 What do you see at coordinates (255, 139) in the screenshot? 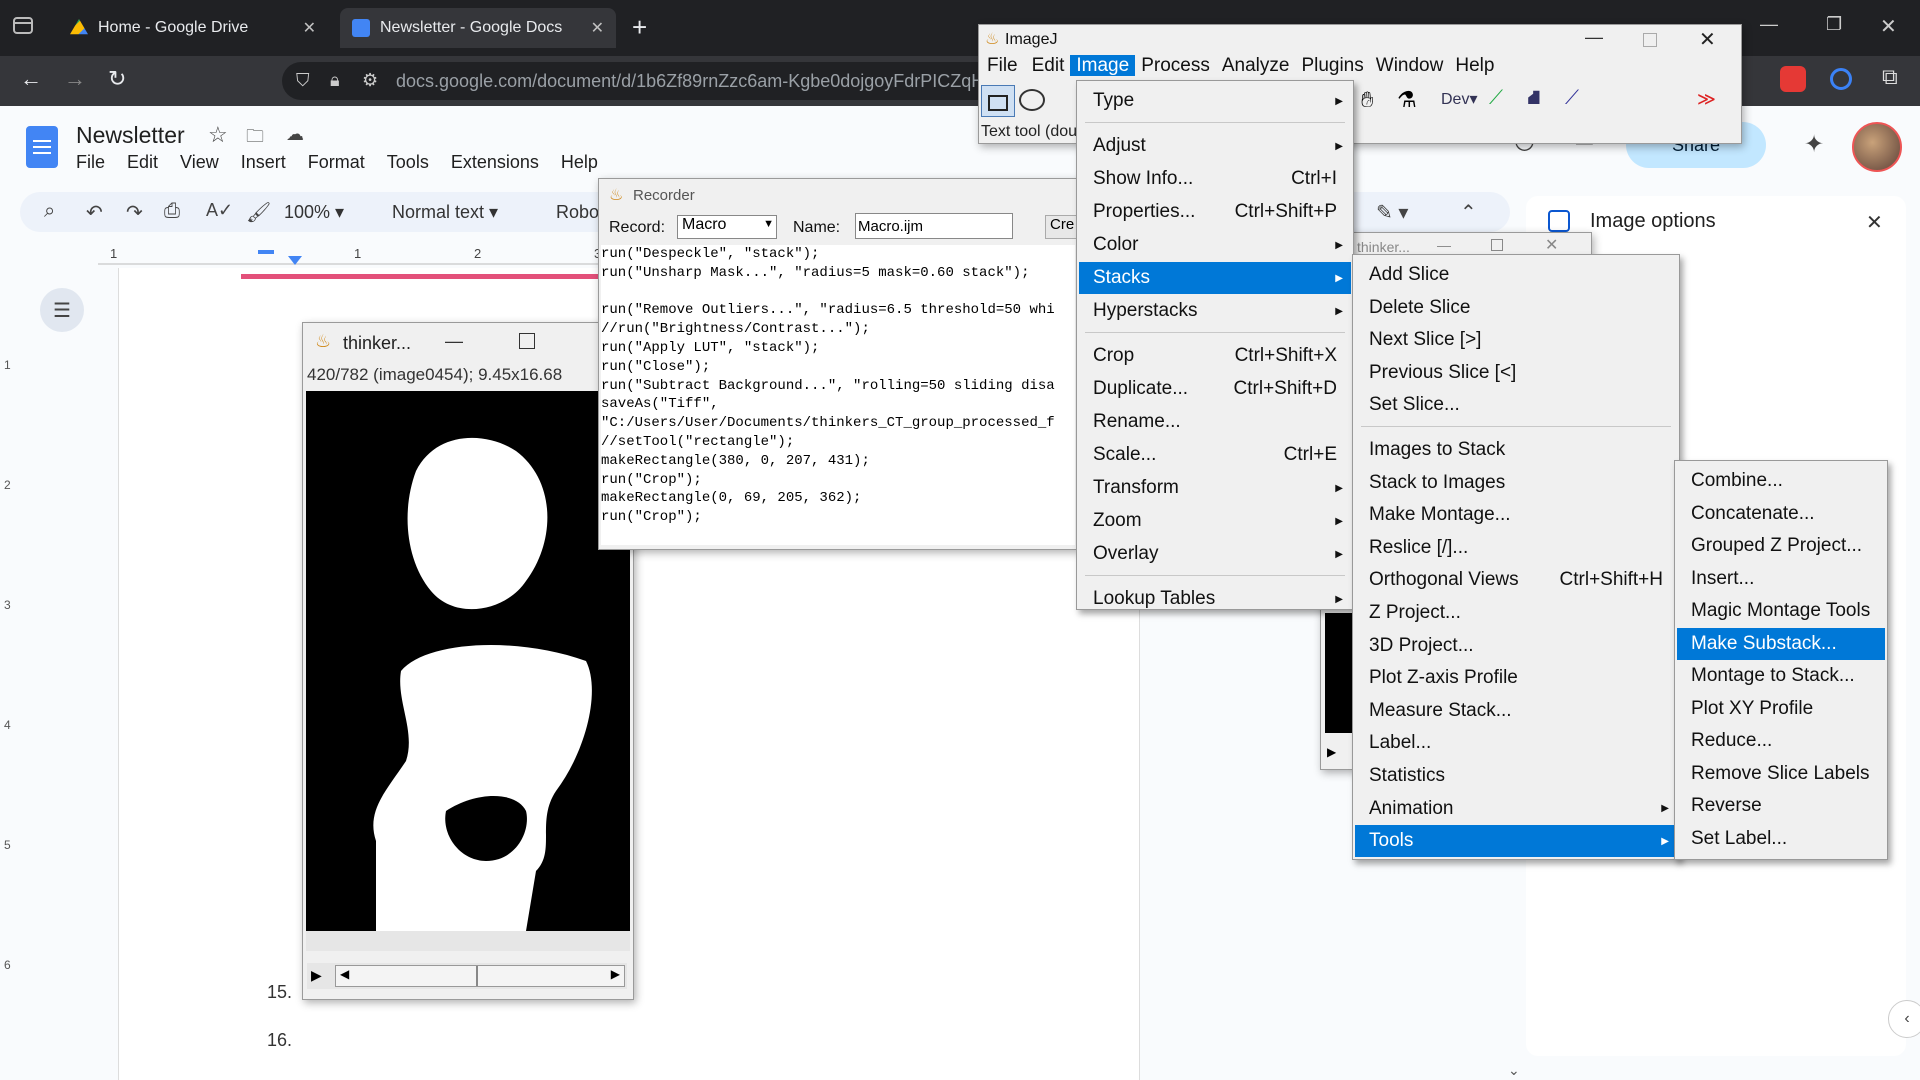
I see `move-folder-icon: 🗀` at bounding box center [255, 139].